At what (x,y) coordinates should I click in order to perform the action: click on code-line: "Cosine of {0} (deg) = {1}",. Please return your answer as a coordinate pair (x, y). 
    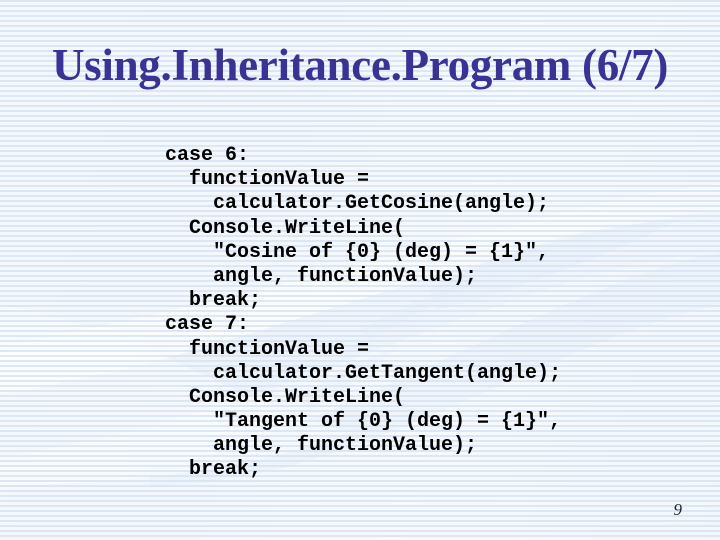
    Looking at the image, I should click on (357, 252).